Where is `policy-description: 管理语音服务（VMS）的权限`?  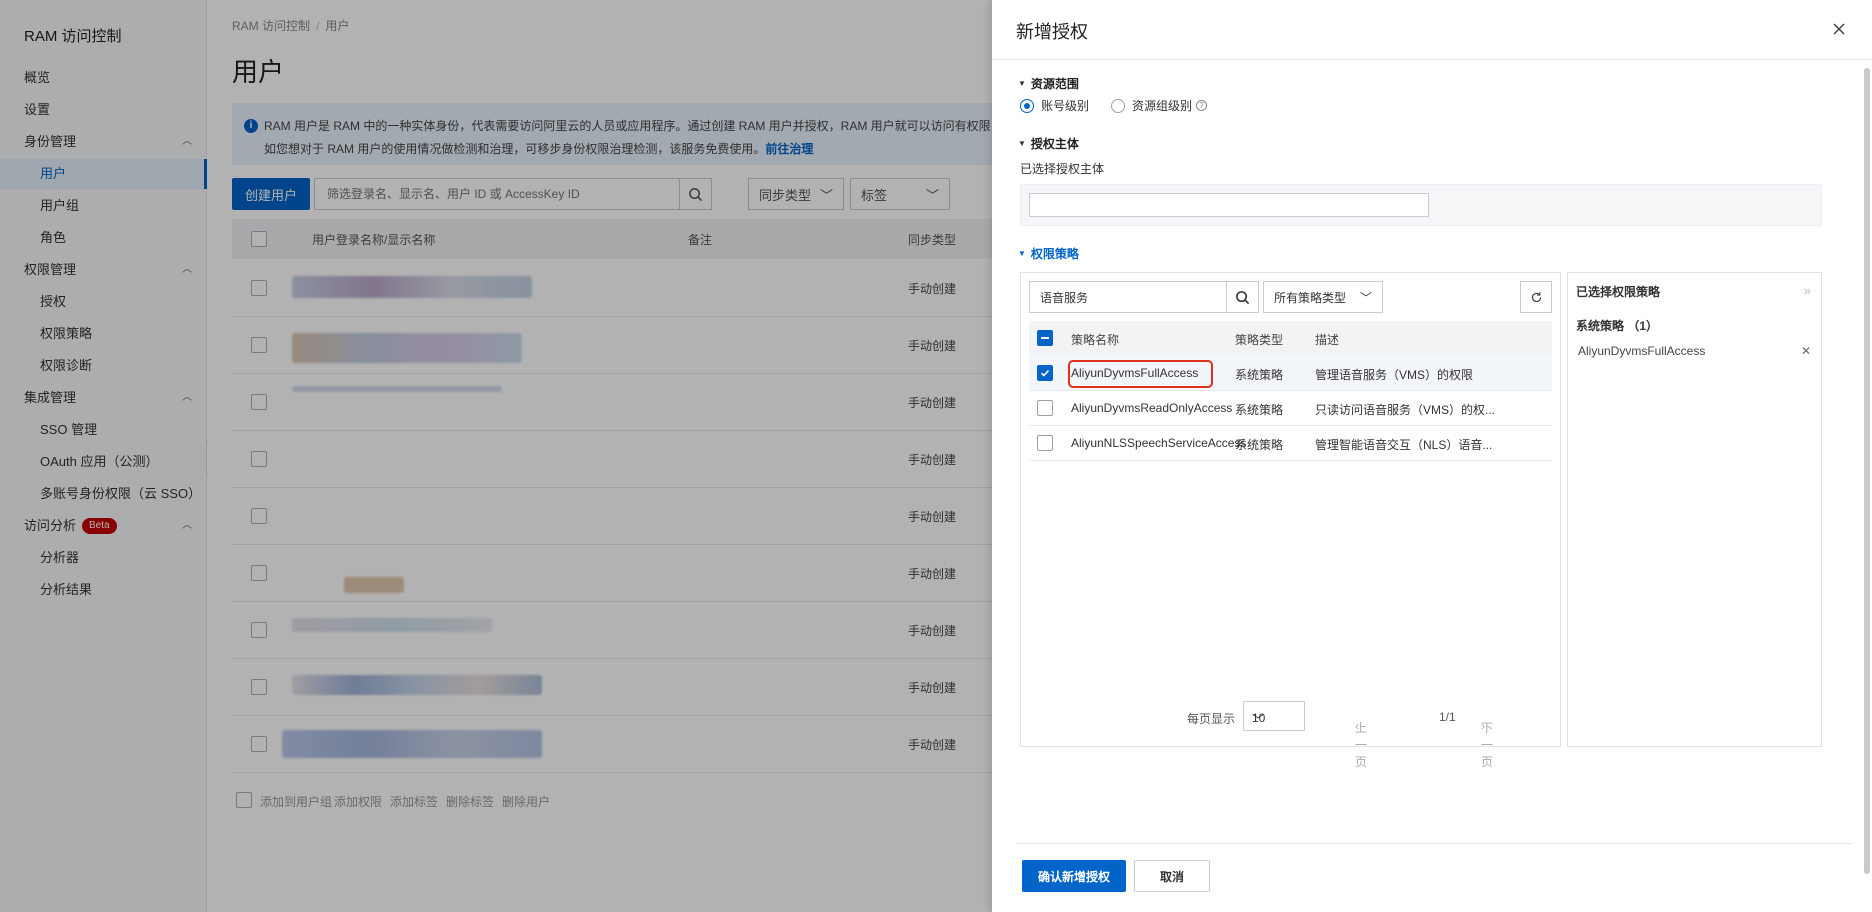 policy-description: 管理语音服务（VMS）的权限 is located at coordinates (1394, 375).